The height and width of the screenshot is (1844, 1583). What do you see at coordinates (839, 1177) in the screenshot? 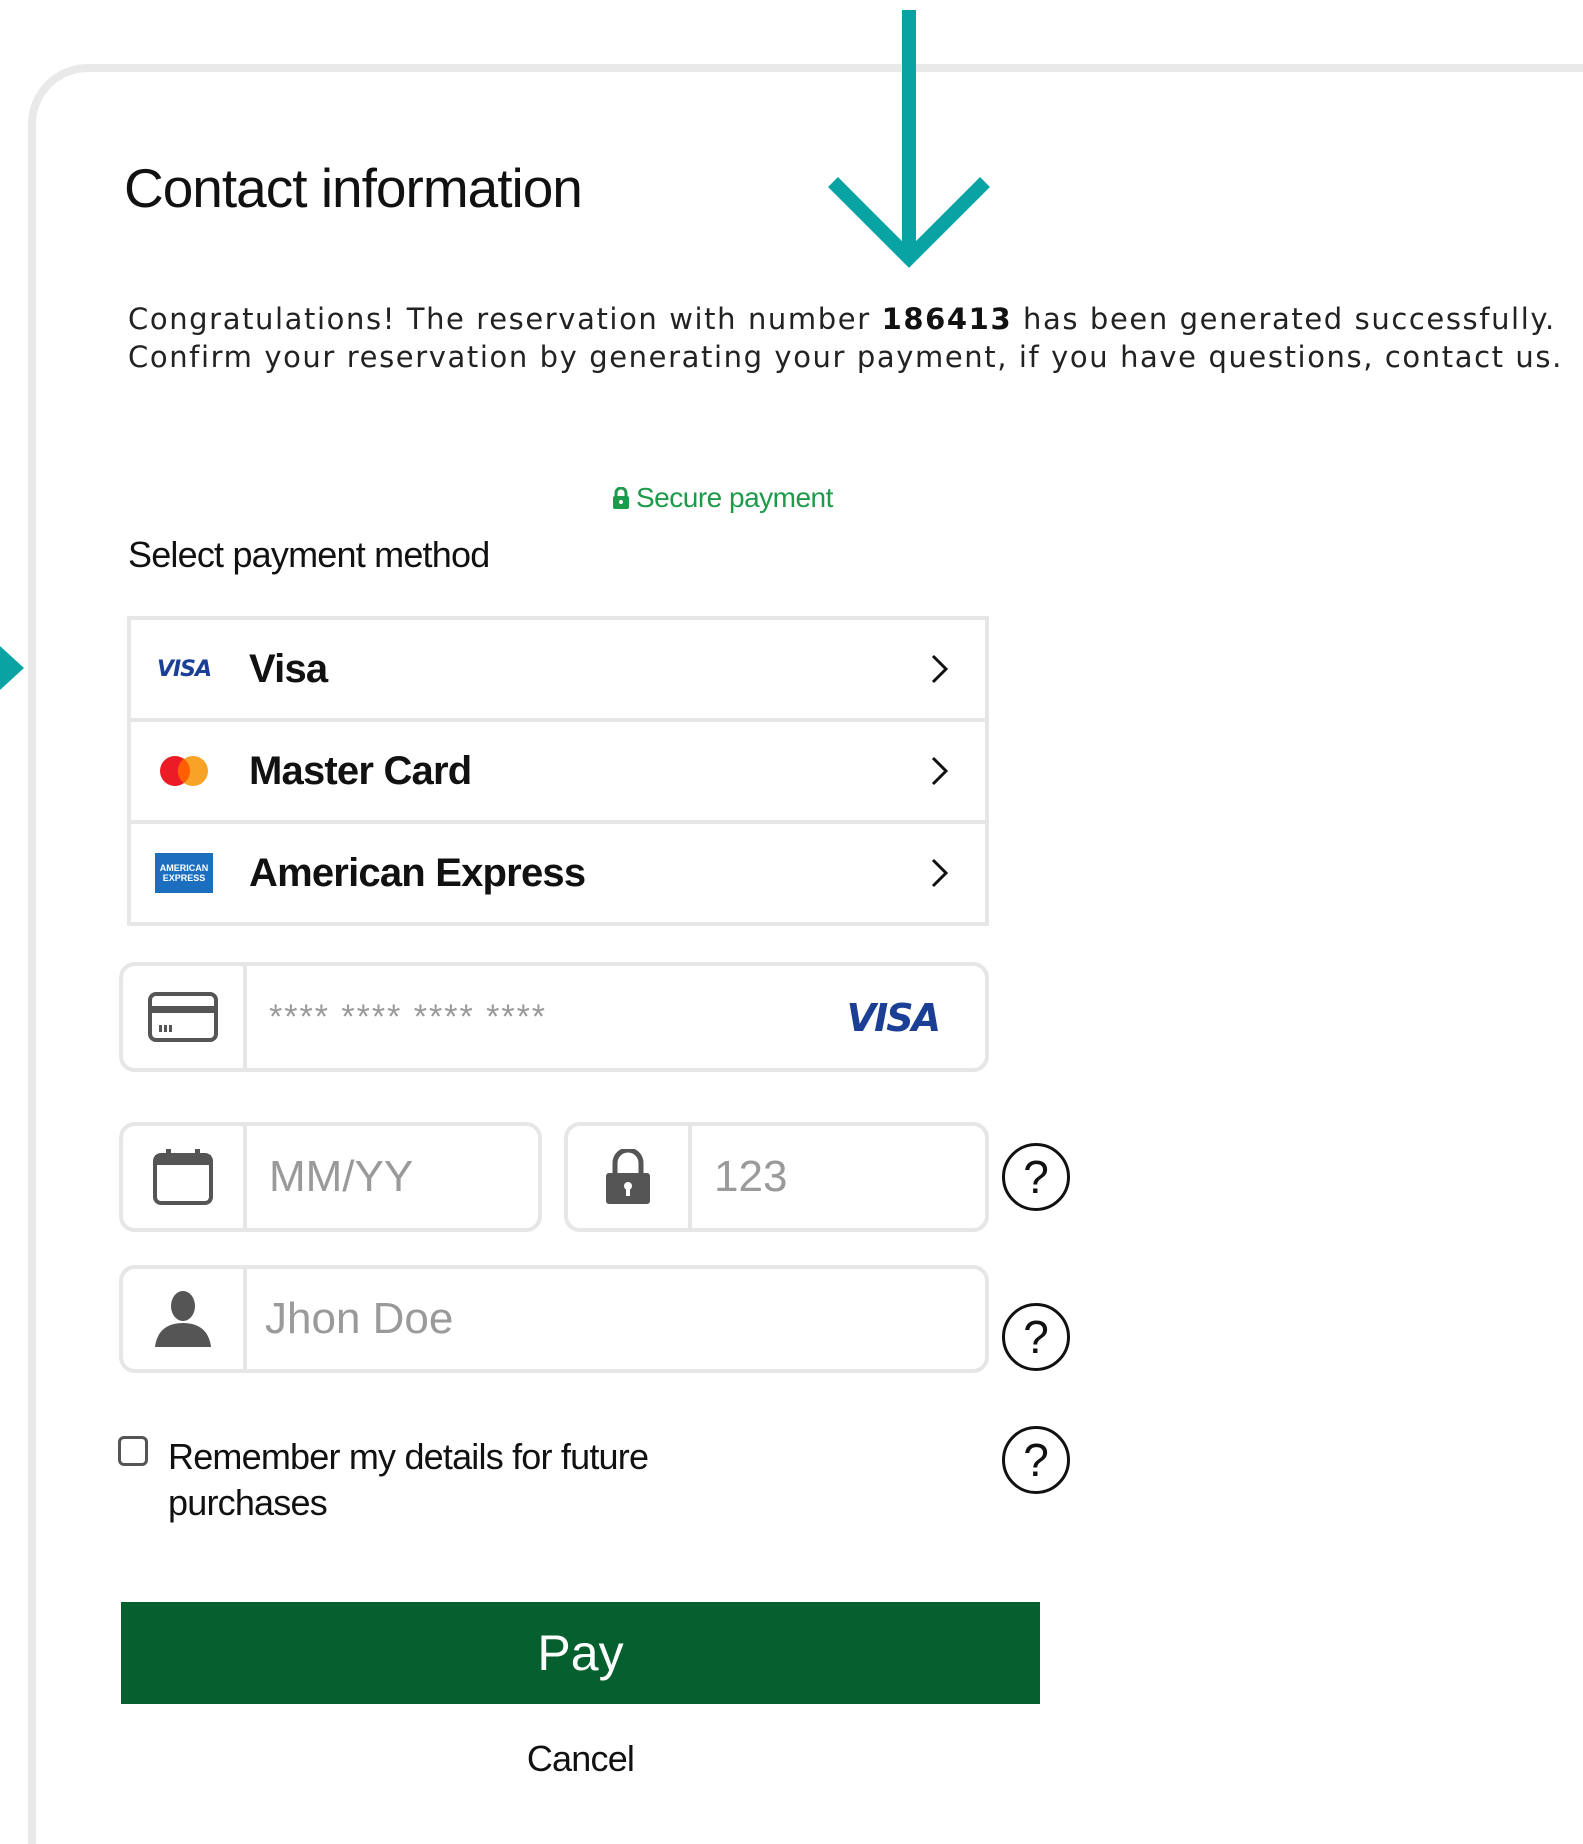
I see `cvv-input` at bounding box center [839, 1177].